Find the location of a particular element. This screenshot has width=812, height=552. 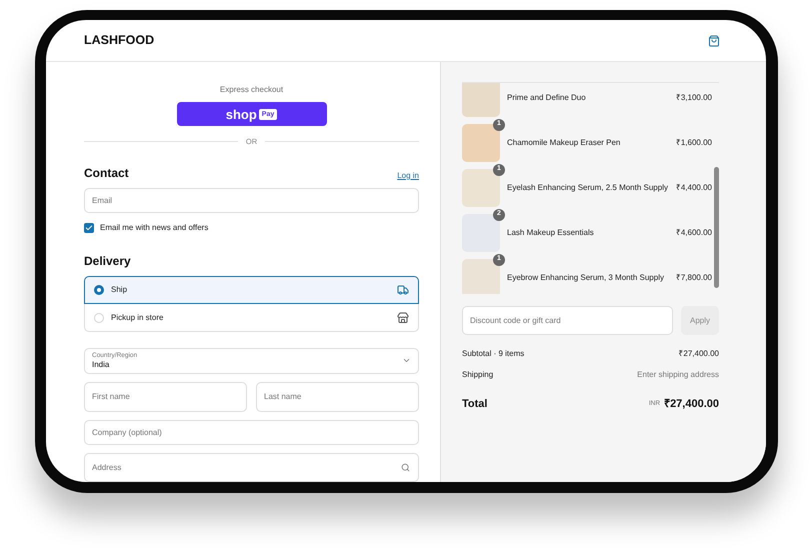

shipping-value: Enter shipping address is located at coordinates (678, 375).